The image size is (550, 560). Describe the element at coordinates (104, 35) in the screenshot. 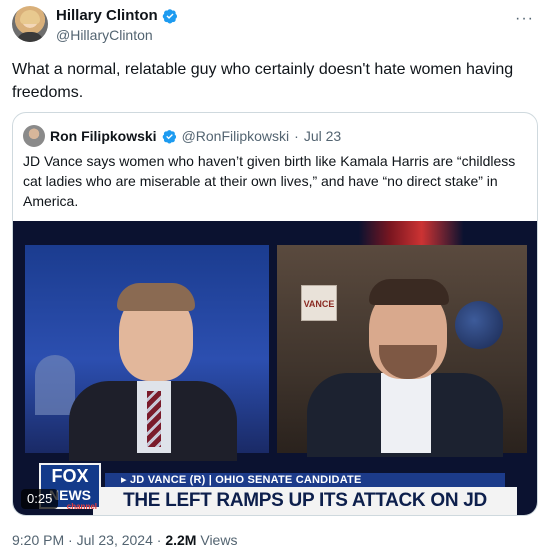

I see `author-handle: @HillaryClinton` at that location.